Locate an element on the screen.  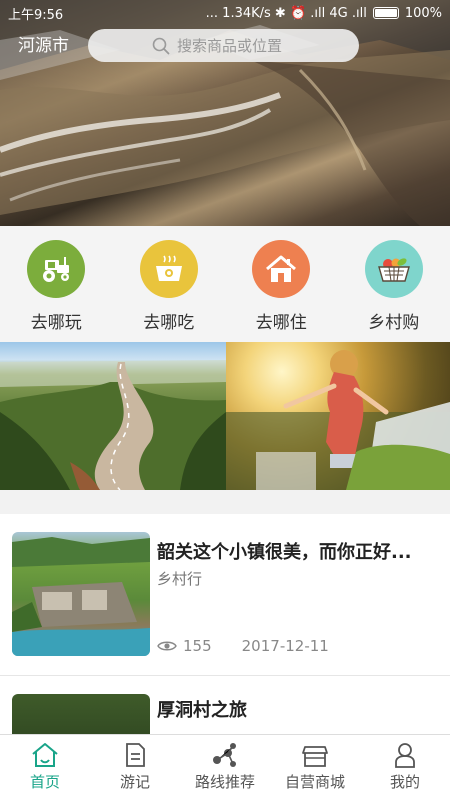
category-nav: 去哪玩 去哪吃 去哪住 乡村购 is located at coordinates (225, 284).